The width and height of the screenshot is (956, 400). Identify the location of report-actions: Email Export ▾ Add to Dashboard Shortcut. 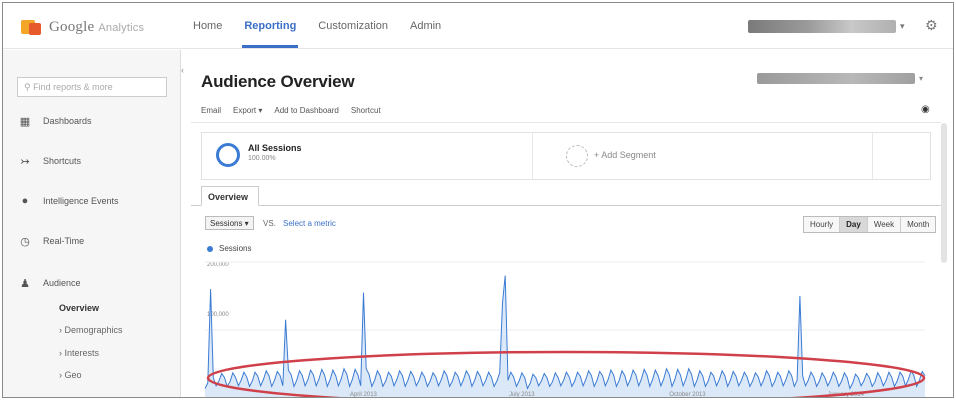
(291, 110).